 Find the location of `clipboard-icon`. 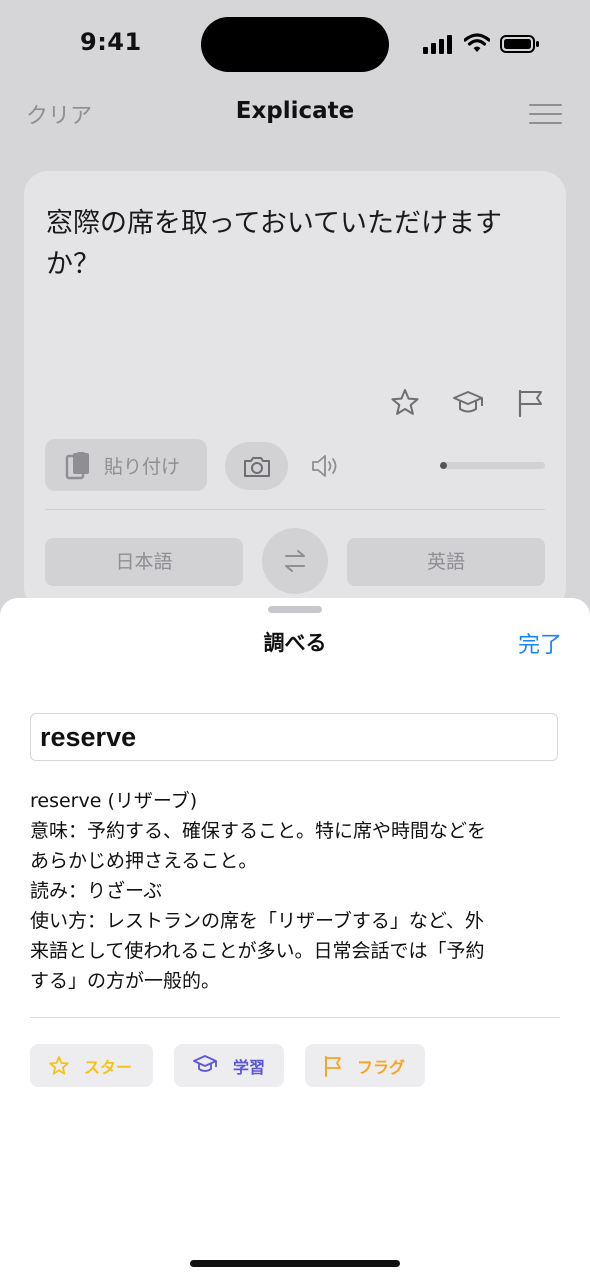

clipboard-icon is located at coordinates (77, 466).